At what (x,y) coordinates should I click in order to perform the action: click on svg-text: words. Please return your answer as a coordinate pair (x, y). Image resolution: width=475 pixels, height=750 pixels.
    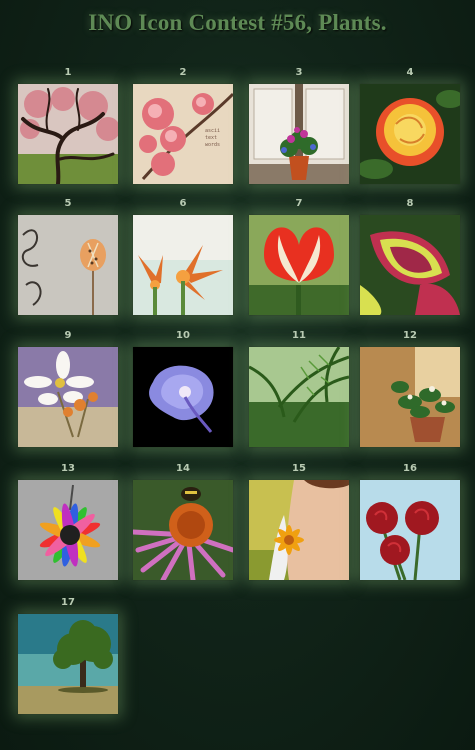
    Looking at the image, I should click on (212, 145).